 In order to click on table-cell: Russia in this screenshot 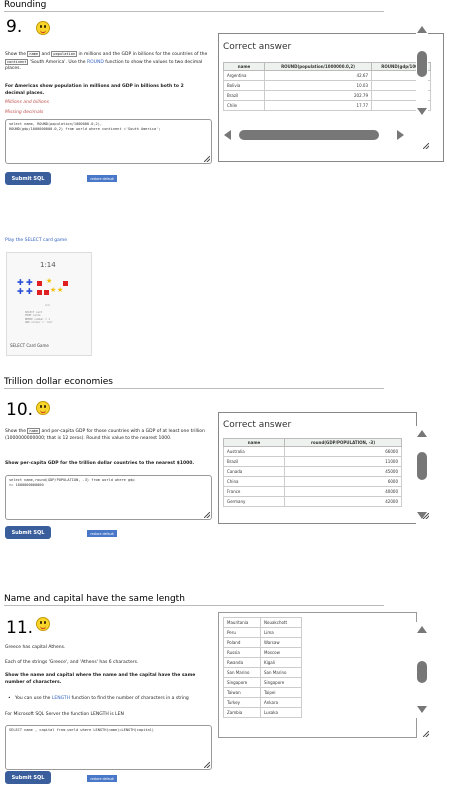, I will do `click(242, 652)`.